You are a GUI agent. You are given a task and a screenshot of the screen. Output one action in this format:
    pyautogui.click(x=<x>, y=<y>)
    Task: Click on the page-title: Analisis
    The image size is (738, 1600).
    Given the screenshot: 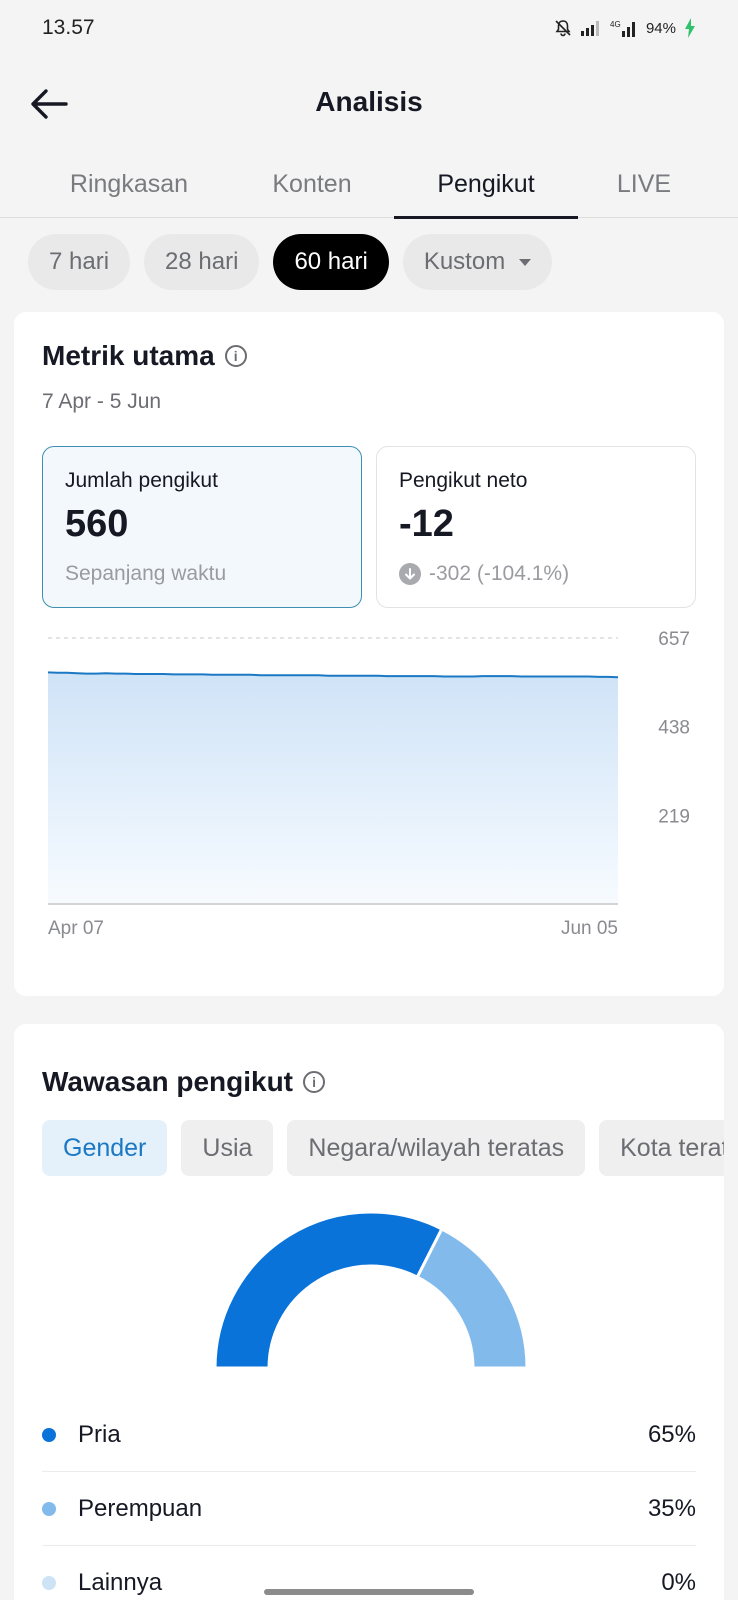 What is the action you would take?
    pyautogui.click(x=369, y=101)
    